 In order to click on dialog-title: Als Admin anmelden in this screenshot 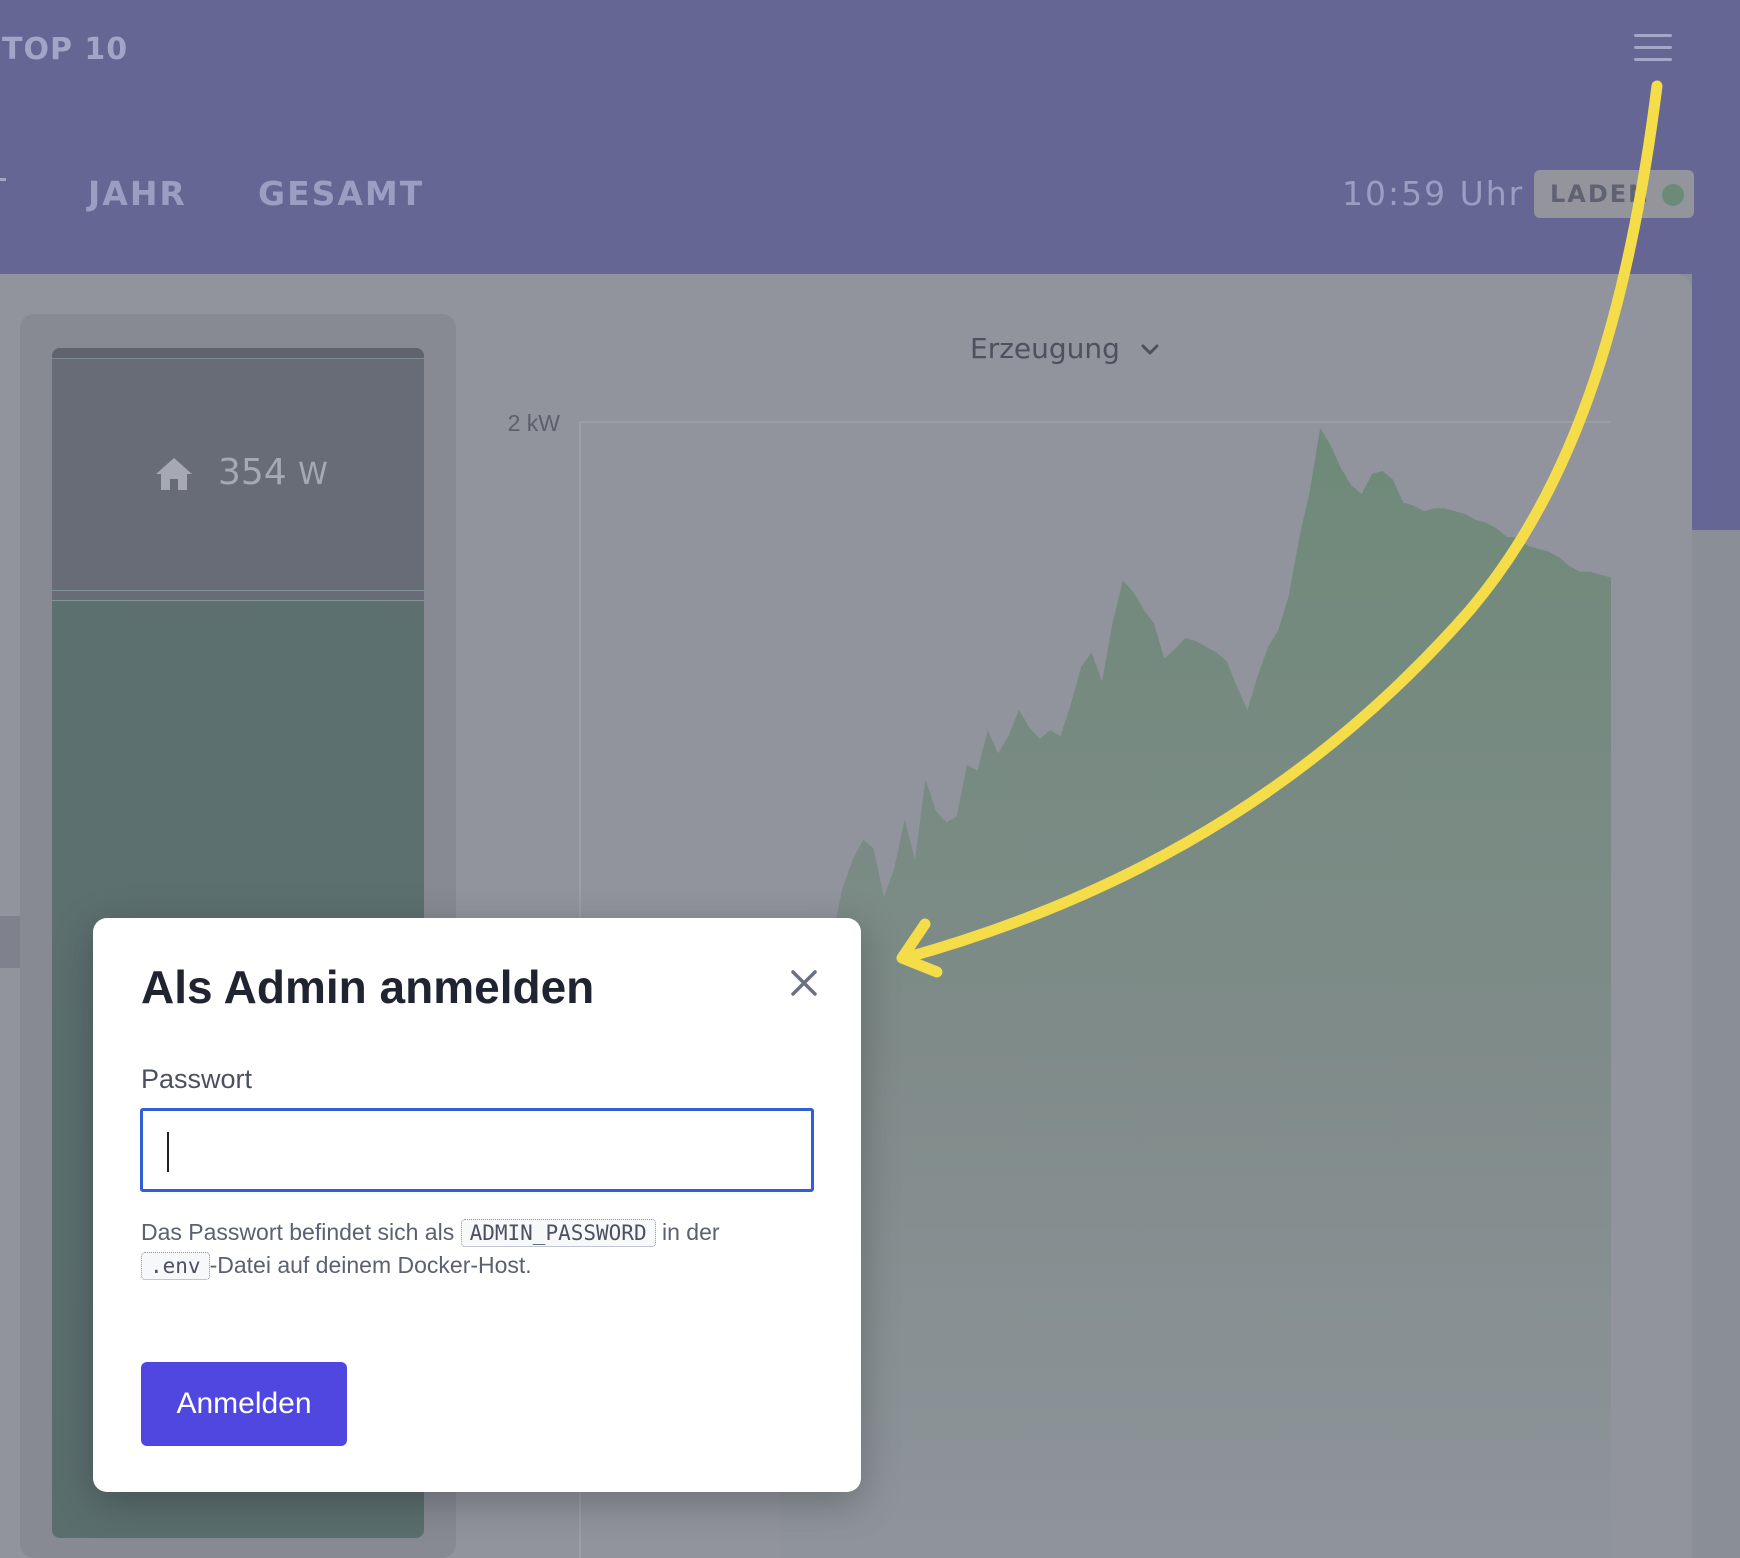, I will do `click(368, 987)`.